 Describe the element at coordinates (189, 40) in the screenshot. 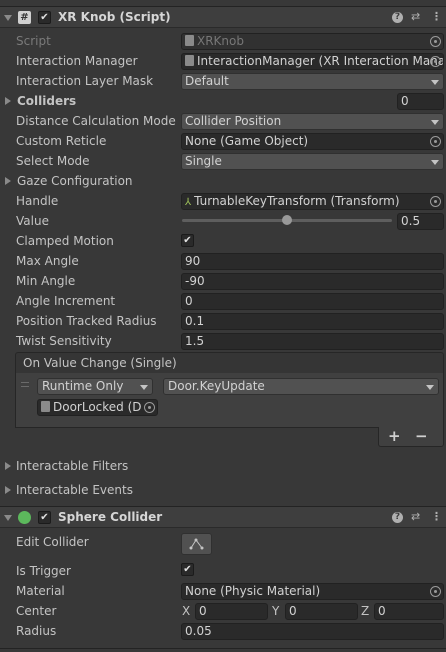

I see `script-file-icon` at that location.